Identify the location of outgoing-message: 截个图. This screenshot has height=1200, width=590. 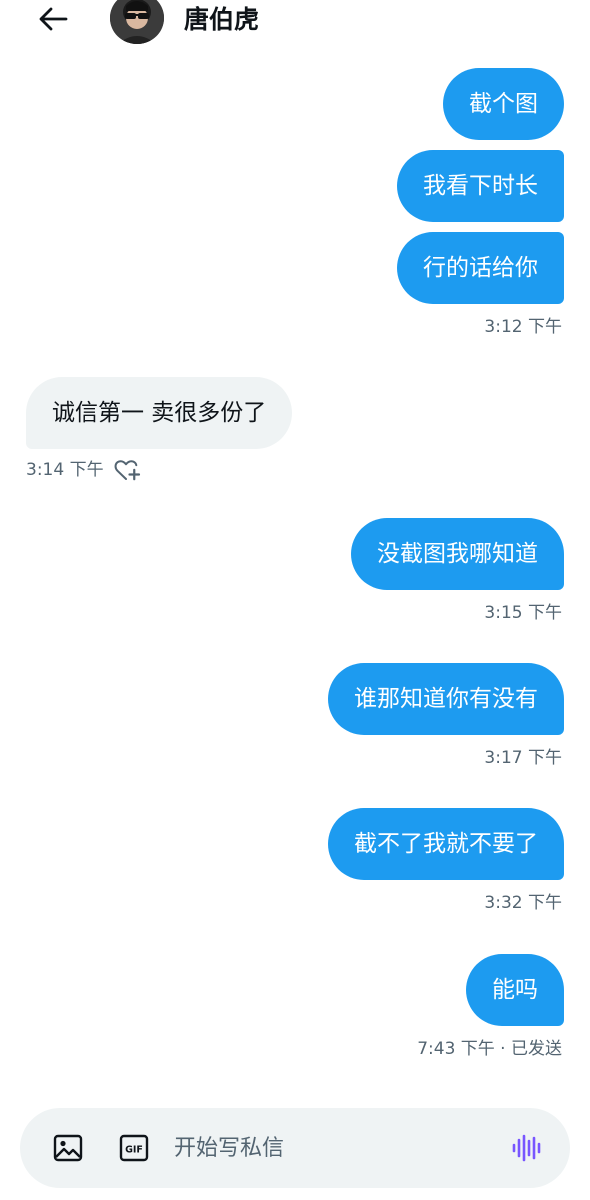
(503, 104).